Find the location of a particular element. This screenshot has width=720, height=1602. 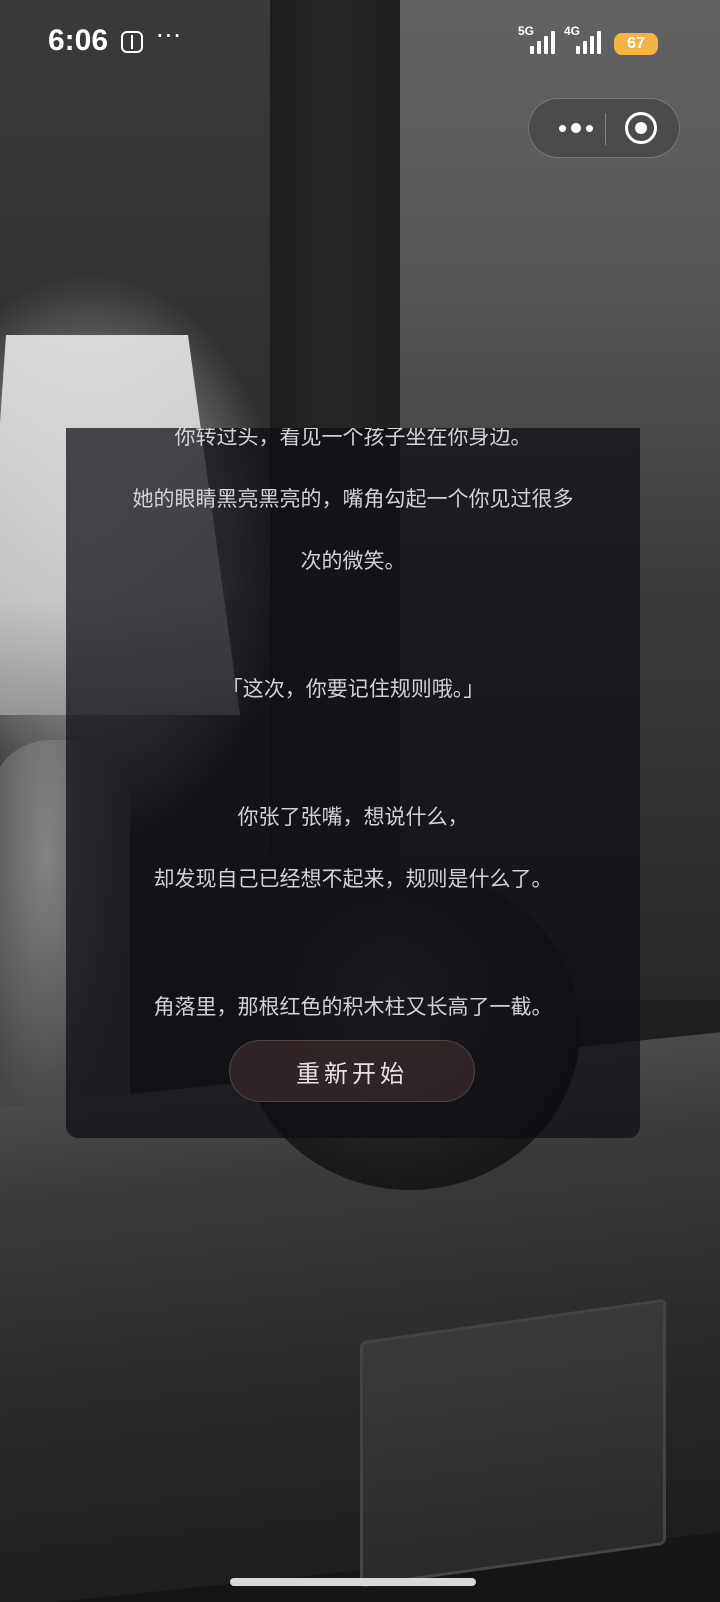

story-line: 次的微笑。 is located at coordinates (353, 561).